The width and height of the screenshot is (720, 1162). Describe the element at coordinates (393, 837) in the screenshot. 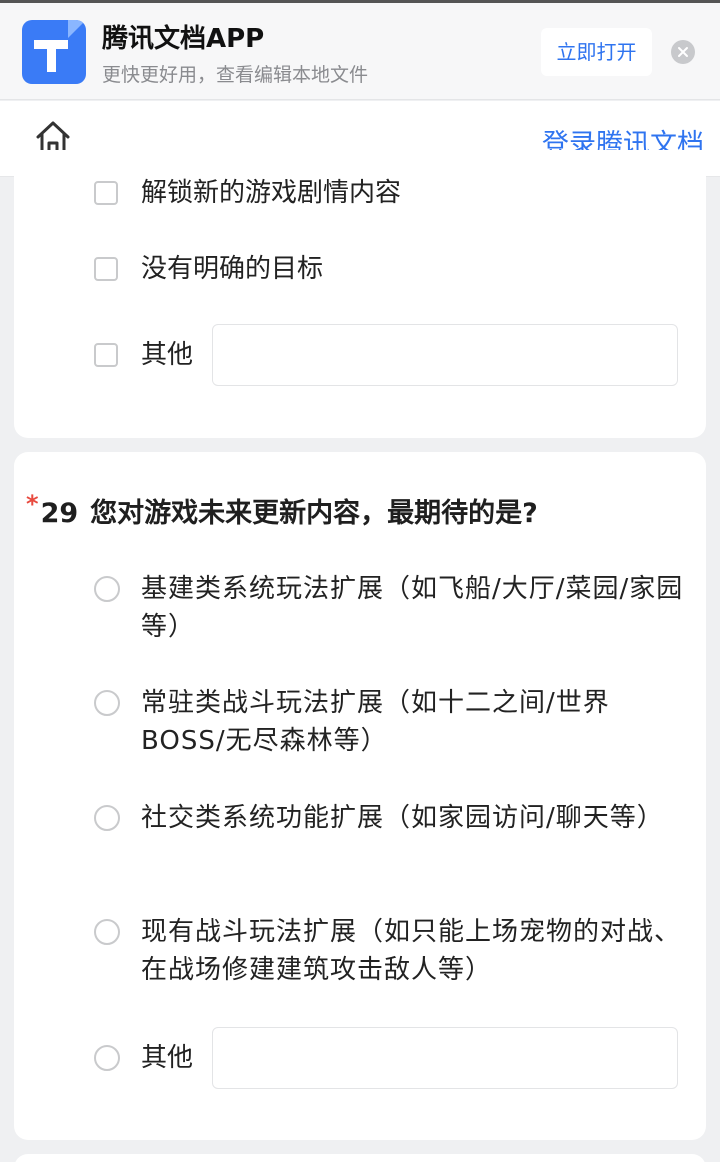

I see `radio-option: 社交类系统功能扩展（如家园访问/聊天等）` at that location.